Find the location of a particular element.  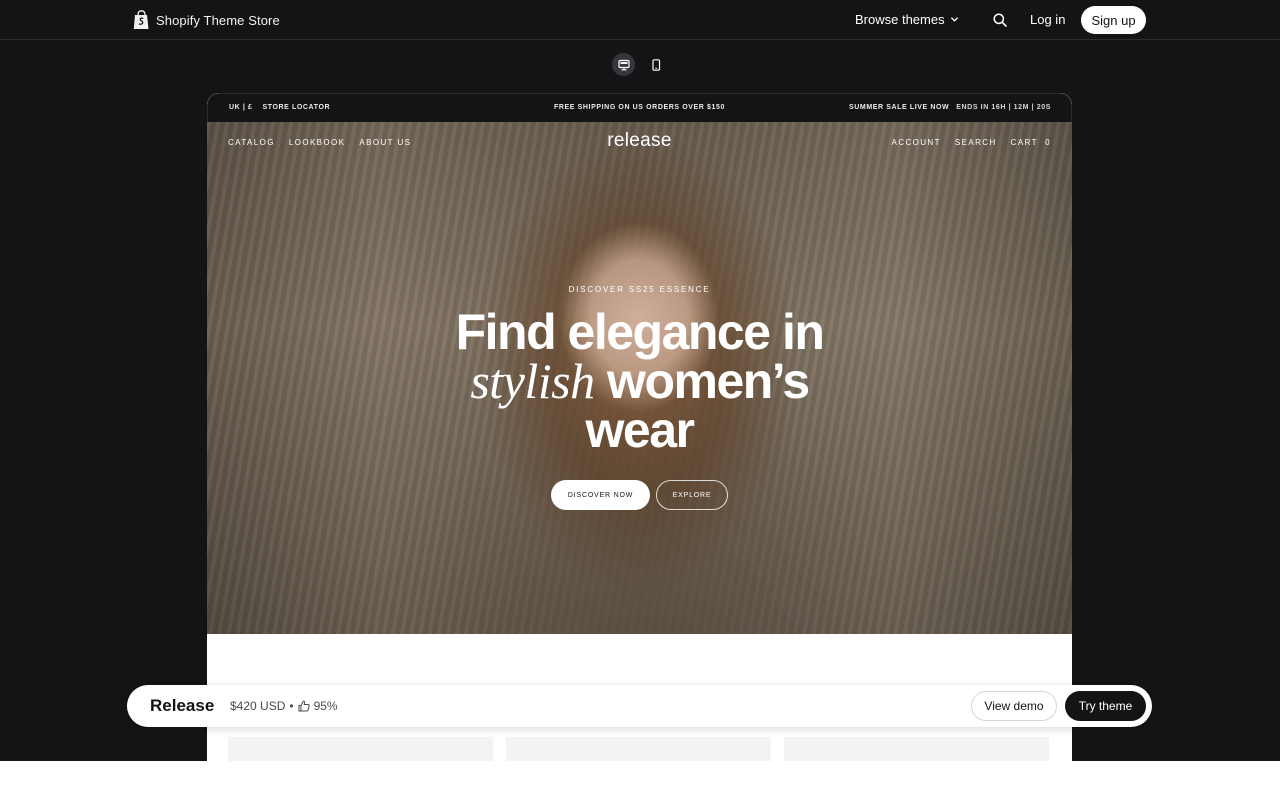

sale-countdown: ENDS IN 16H | 12M | 20S is located at coordinates (1003, 107).